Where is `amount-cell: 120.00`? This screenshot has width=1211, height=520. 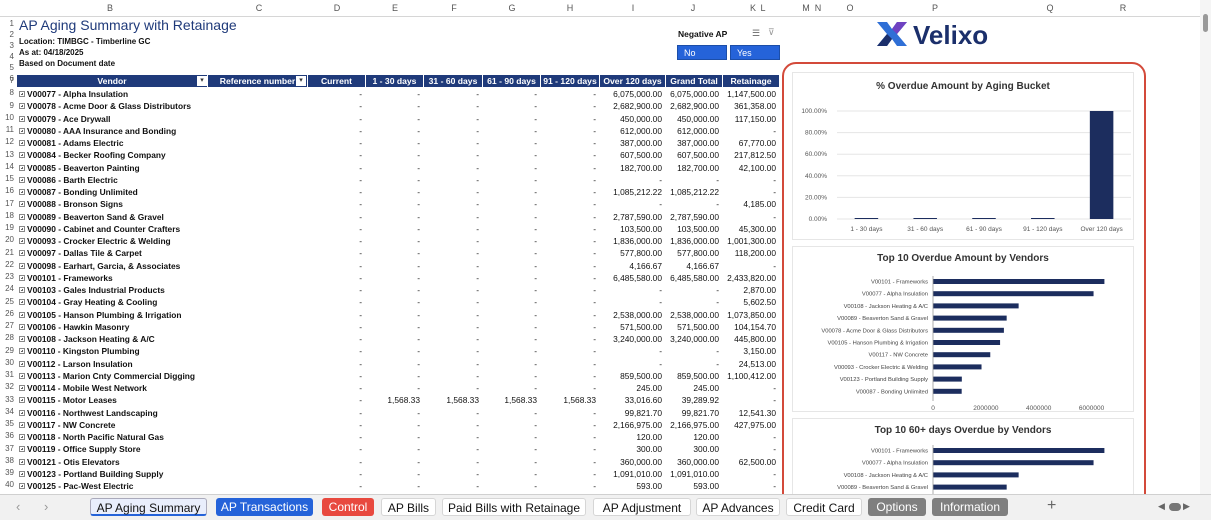
amount-cell: 120.00 is located at coordinates (692, 437).